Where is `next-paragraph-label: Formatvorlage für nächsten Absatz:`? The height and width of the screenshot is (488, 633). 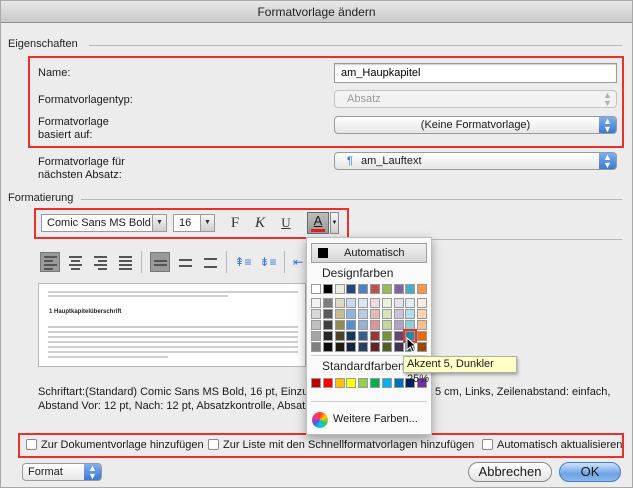
next-paragraph-label: Formatvorlage für nächsten Absatz: is located at coordinates (81, 168).